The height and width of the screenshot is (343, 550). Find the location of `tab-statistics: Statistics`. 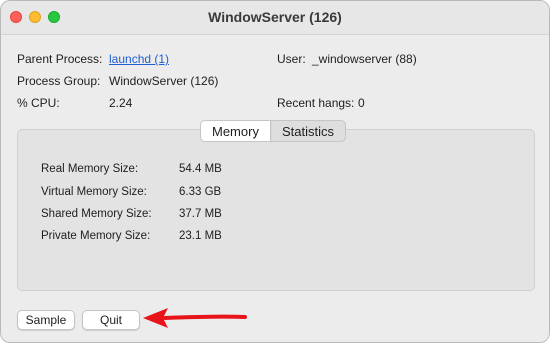

tab-statistics: Statistics is located at coordinates (308, 131).